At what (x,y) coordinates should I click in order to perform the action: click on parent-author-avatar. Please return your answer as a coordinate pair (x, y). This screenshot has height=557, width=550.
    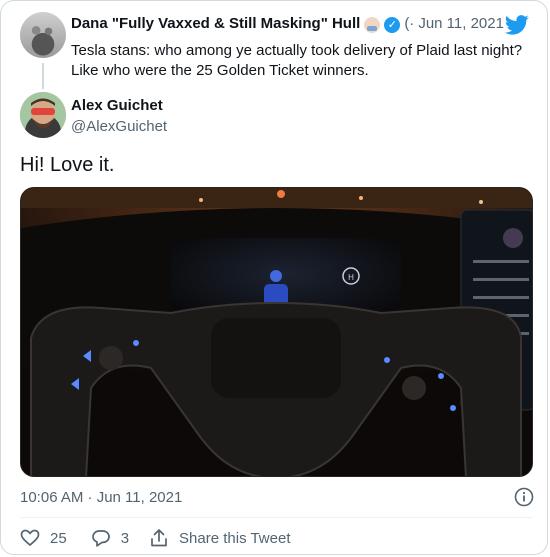
    Looking at the image, I should click on (43, 35).